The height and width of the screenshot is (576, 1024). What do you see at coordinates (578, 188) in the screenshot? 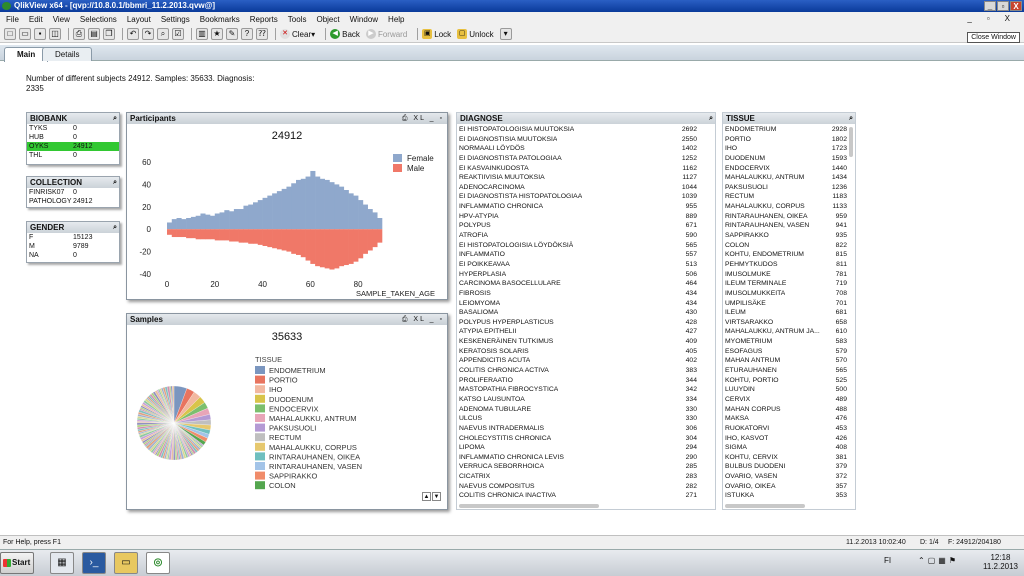
I see `list-item: ADENOCARCINOMA 1044` at bounding box center [578, 188].